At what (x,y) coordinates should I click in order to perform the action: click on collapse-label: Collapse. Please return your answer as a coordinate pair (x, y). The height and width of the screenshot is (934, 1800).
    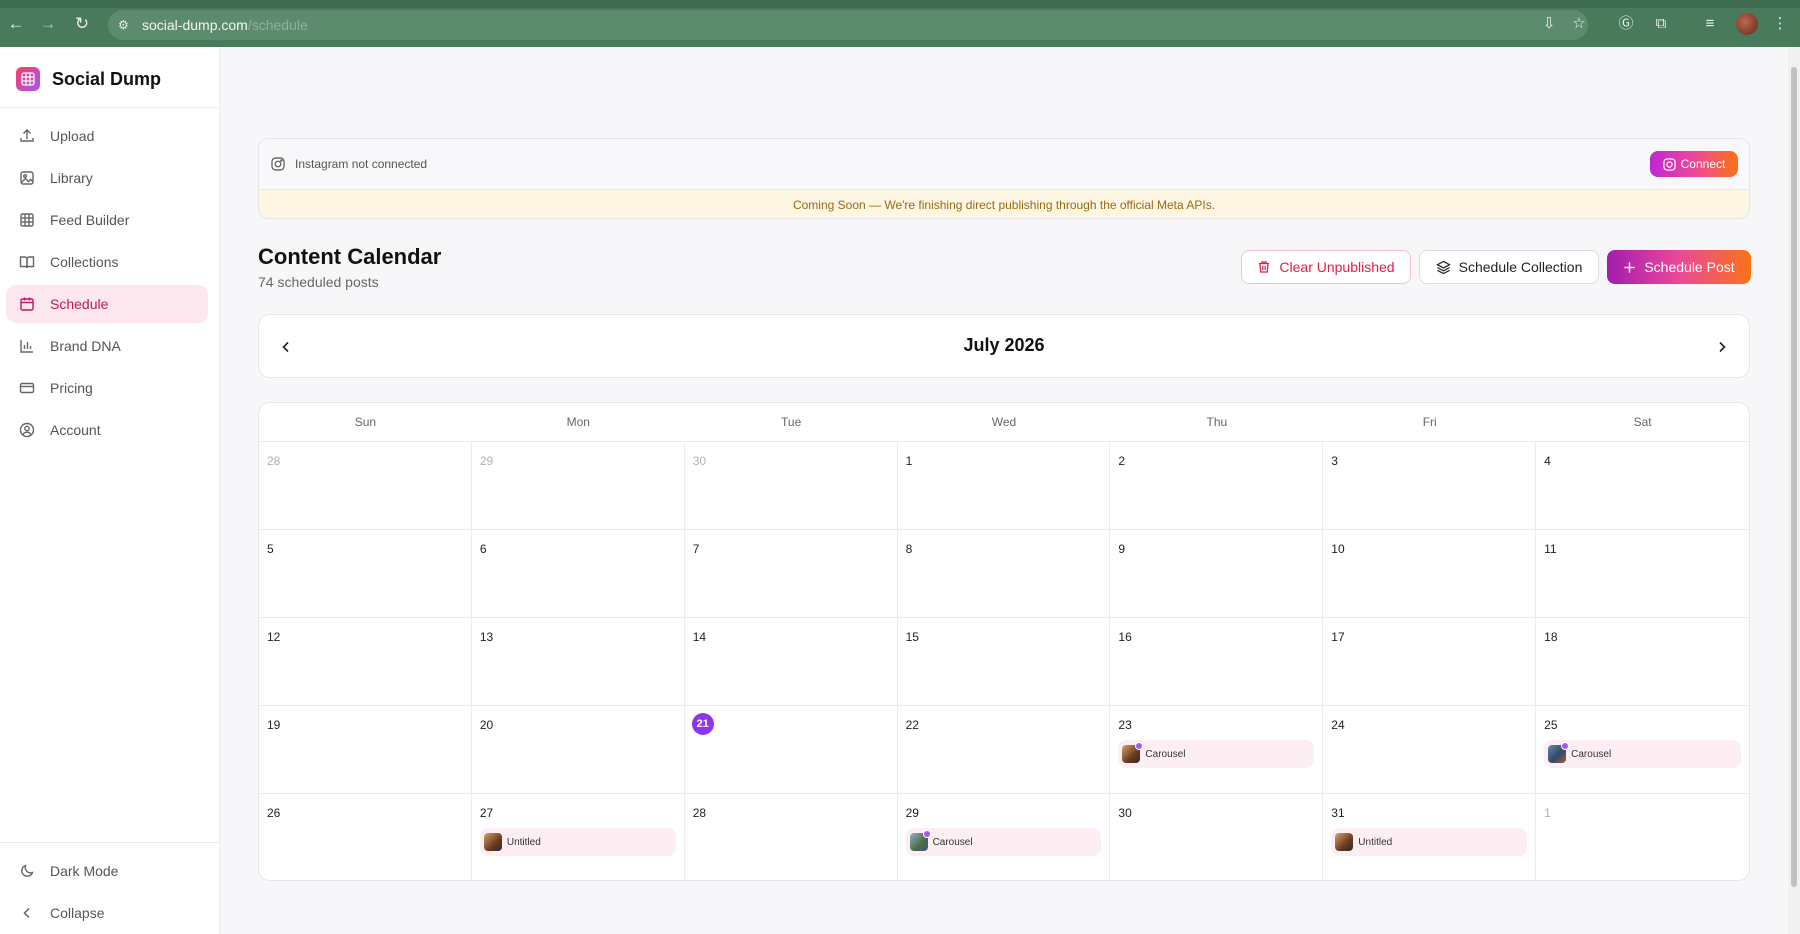
    Looking at the image, I should click on (77, 913).